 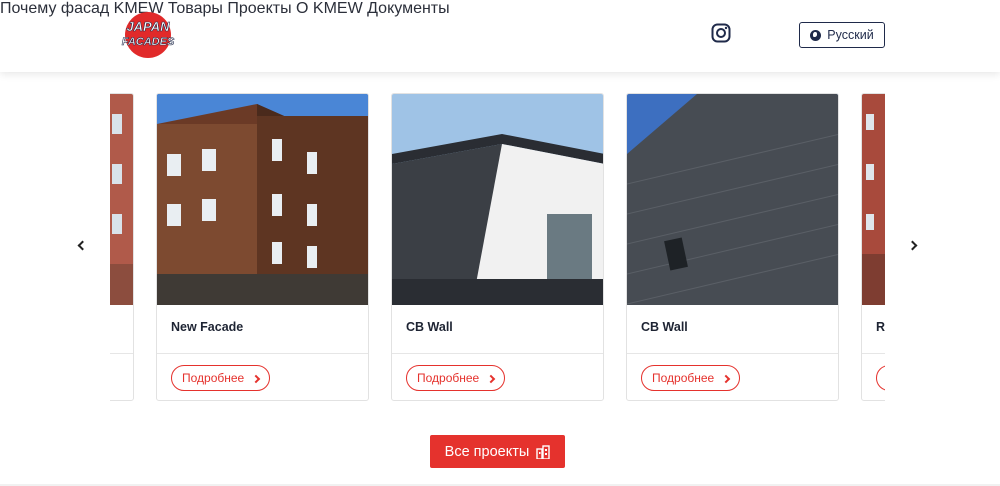 What do you see at coordinates (329, 8) in the screenshot?
I see `nav-about: О KMEW` at bounding box center [329, 8].